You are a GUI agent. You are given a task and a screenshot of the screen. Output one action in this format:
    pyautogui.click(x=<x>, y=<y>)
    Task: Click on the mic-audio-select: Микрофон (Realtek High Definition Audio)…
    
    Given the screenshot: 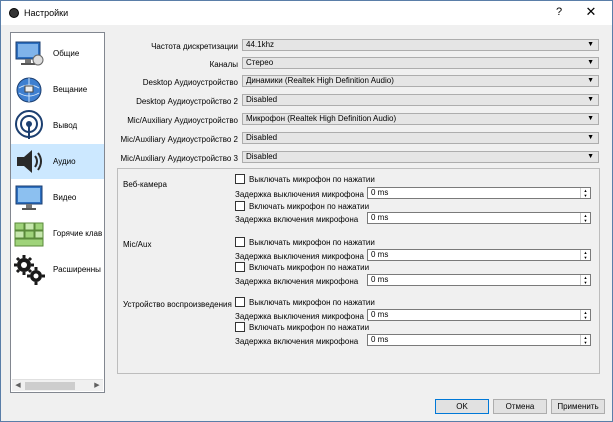 What is the action you would take?
    pyautogui.click(x=420, y=119)
    